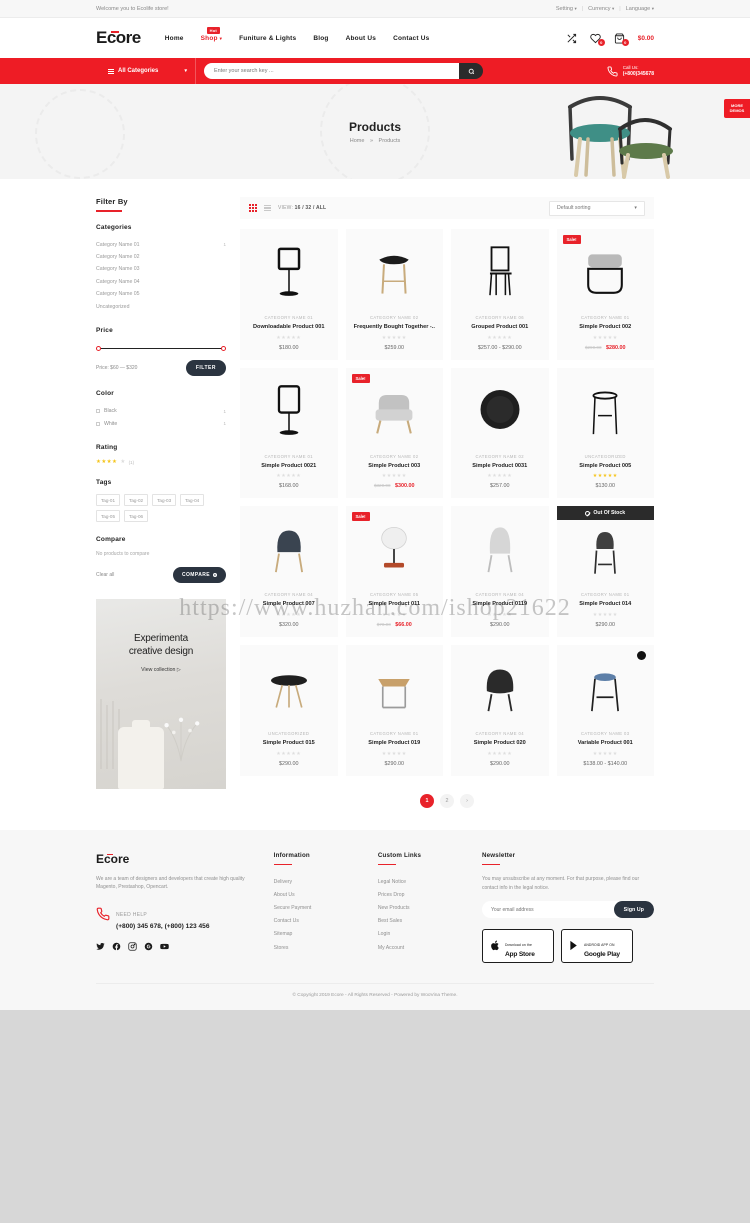  I want to click on list-item: Sitemap, so click(315, 934).